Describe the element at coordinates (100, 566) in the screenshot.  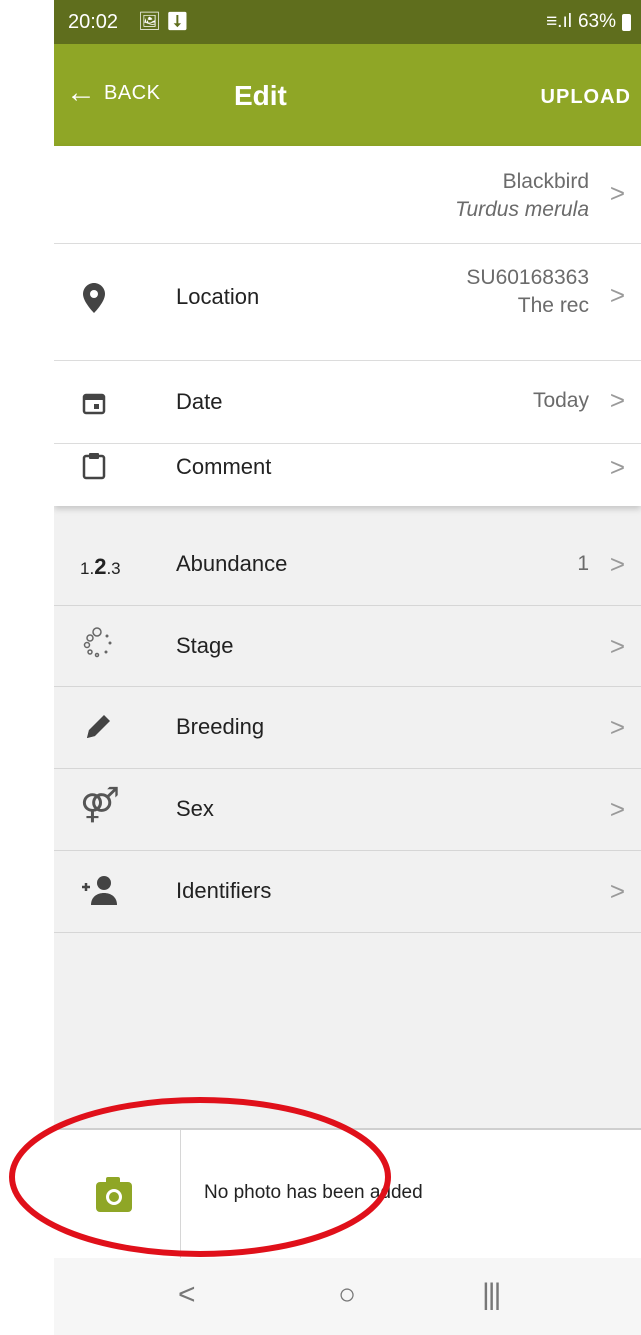
I see `number-sequence-icon: 1.2.3` at that location.